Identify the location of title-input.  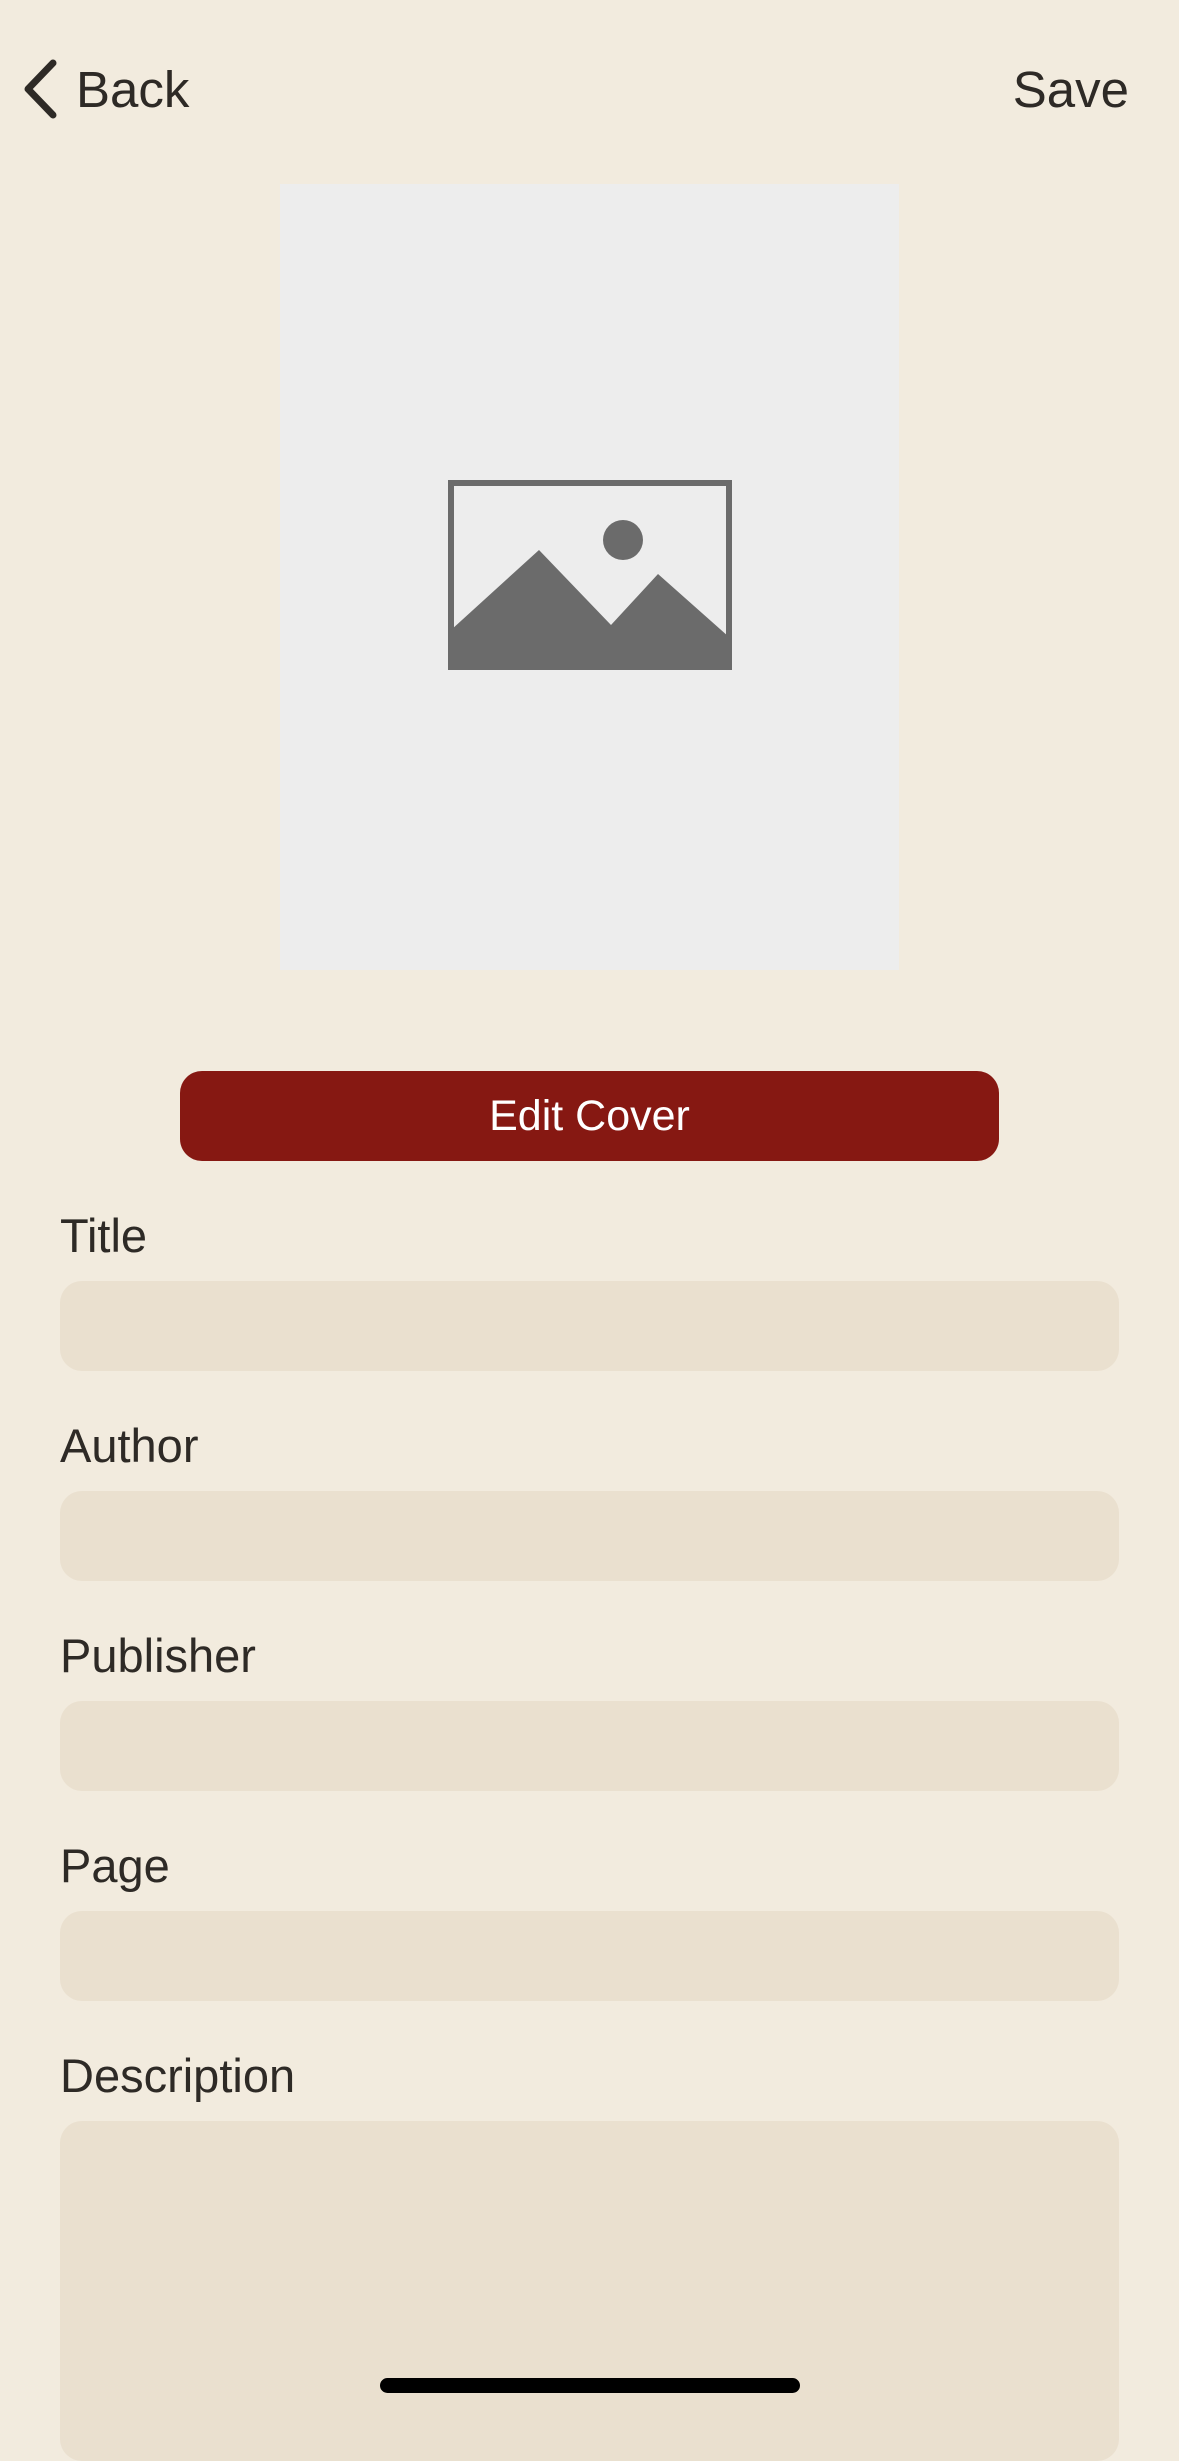
(589, 1326).